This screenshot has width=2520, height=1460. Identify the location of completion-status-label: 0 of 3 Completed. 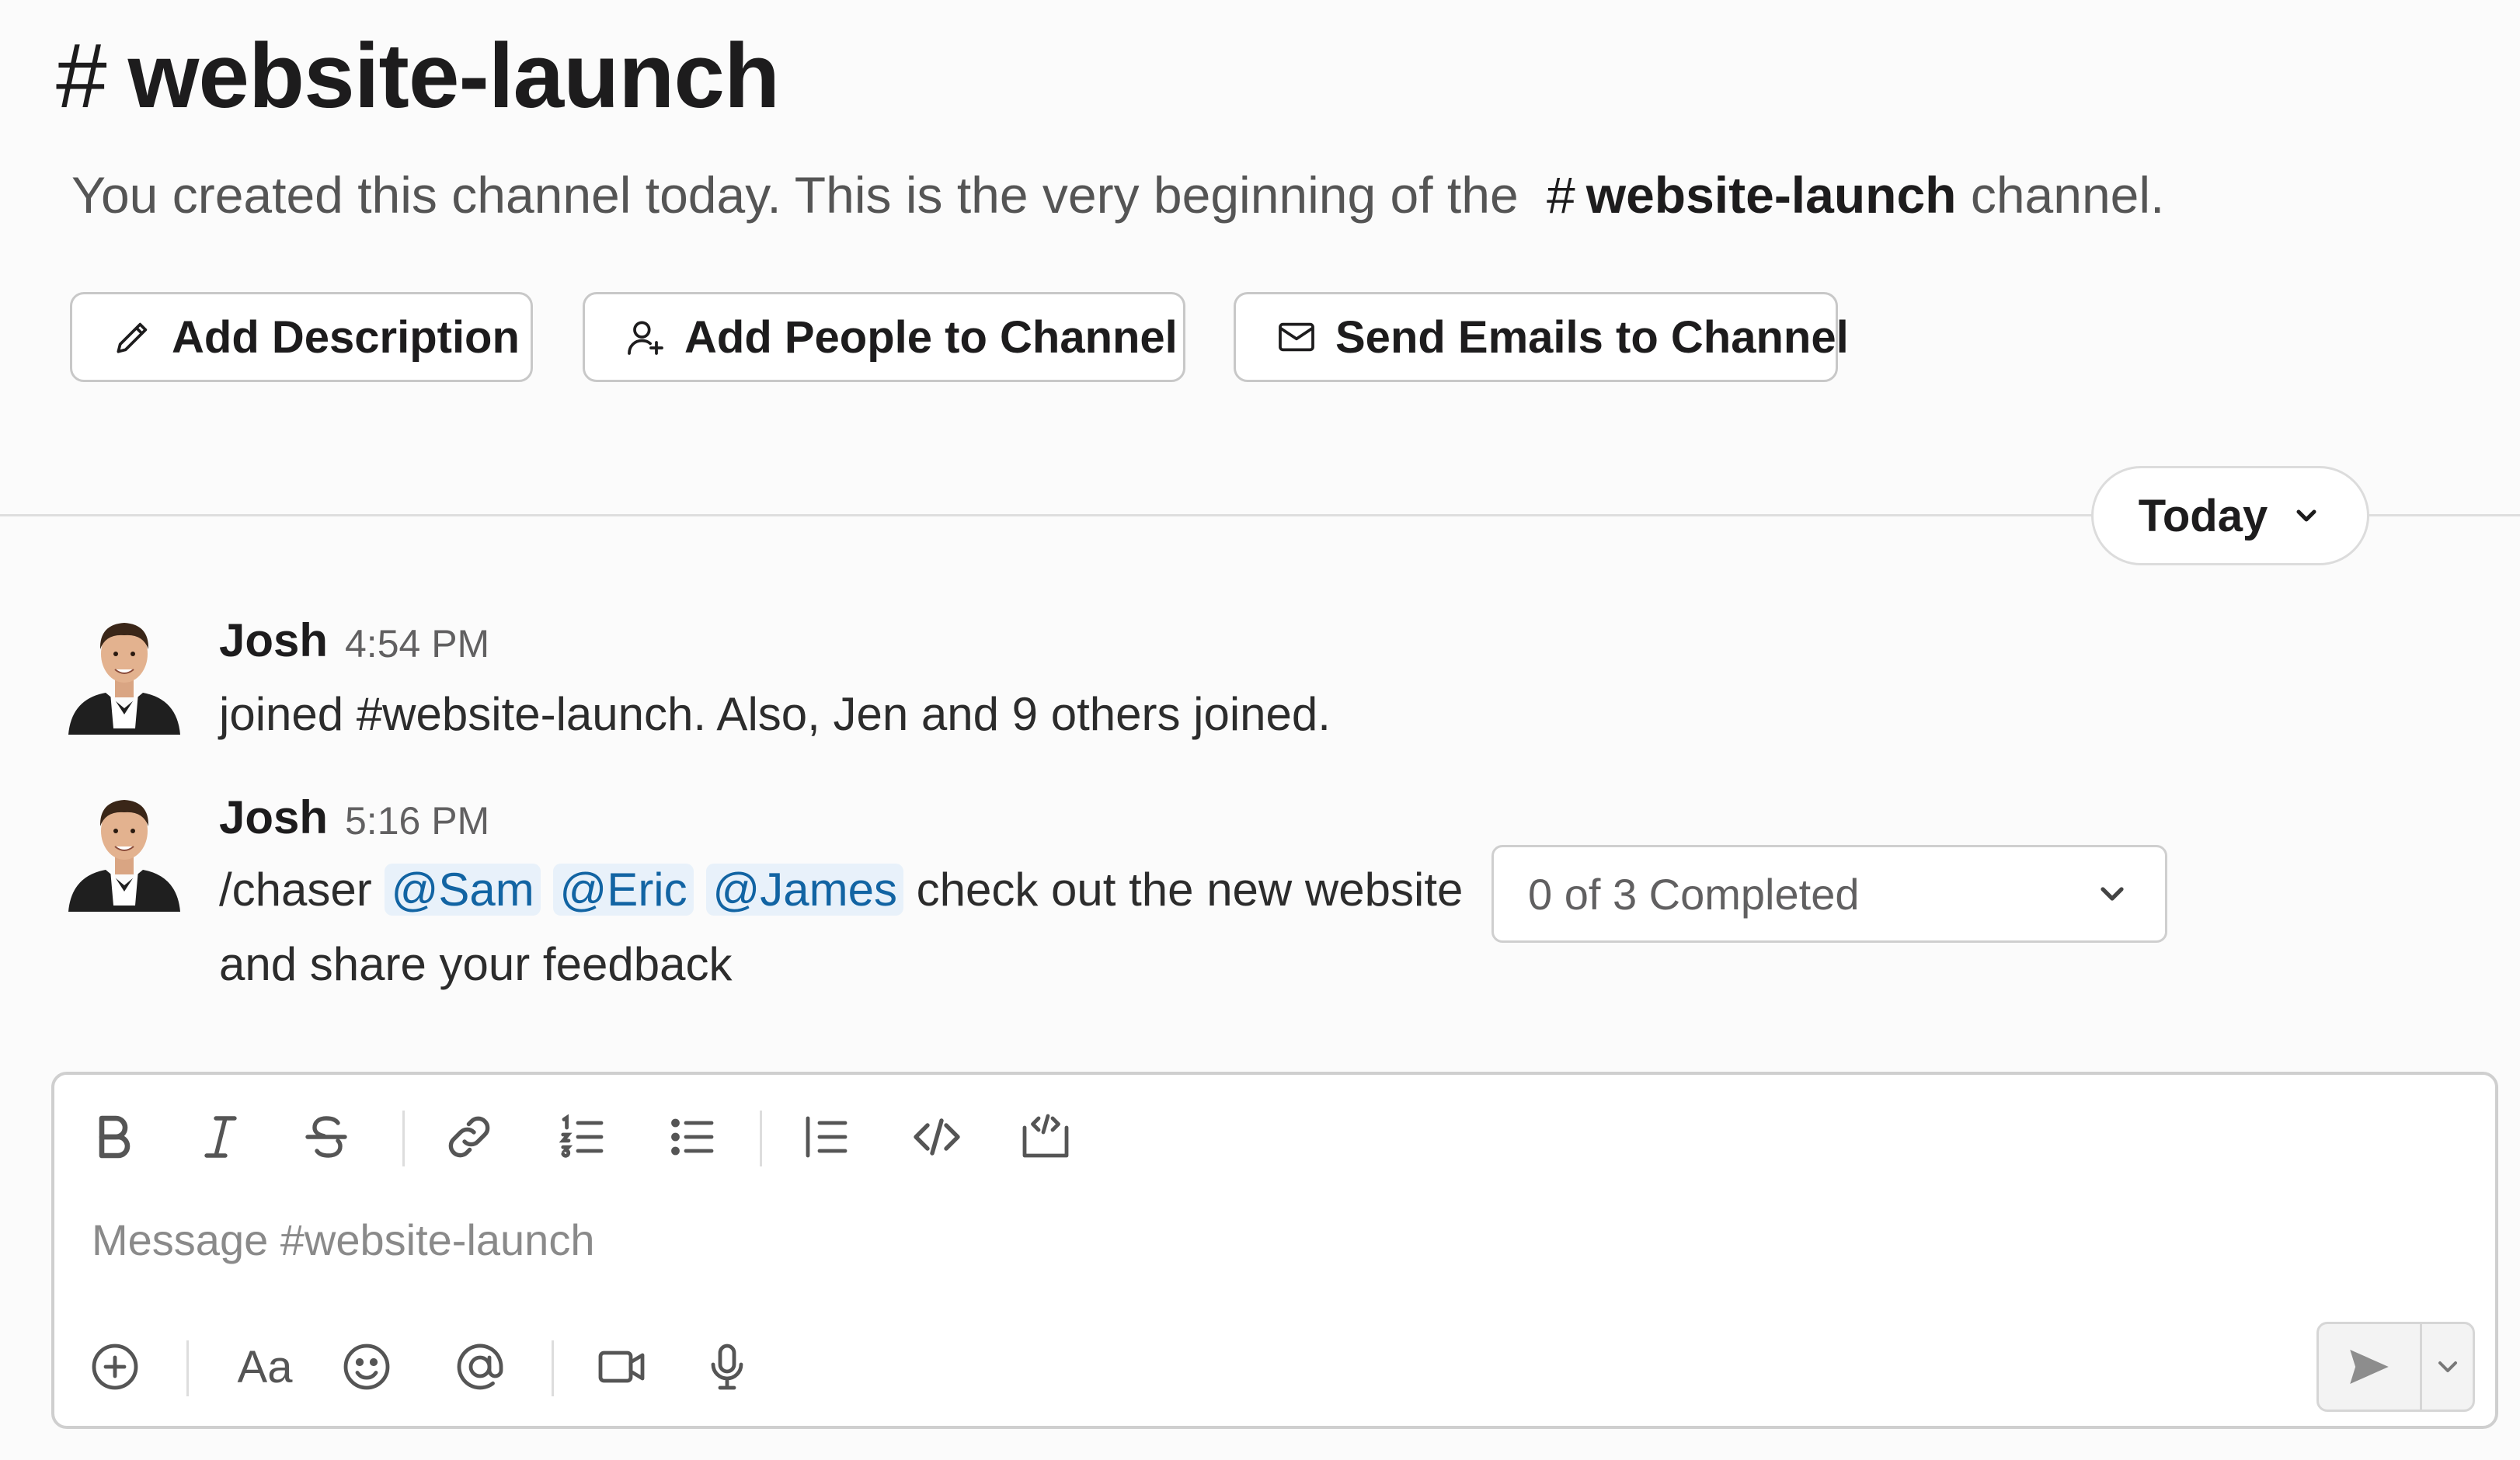
(1694, 894).